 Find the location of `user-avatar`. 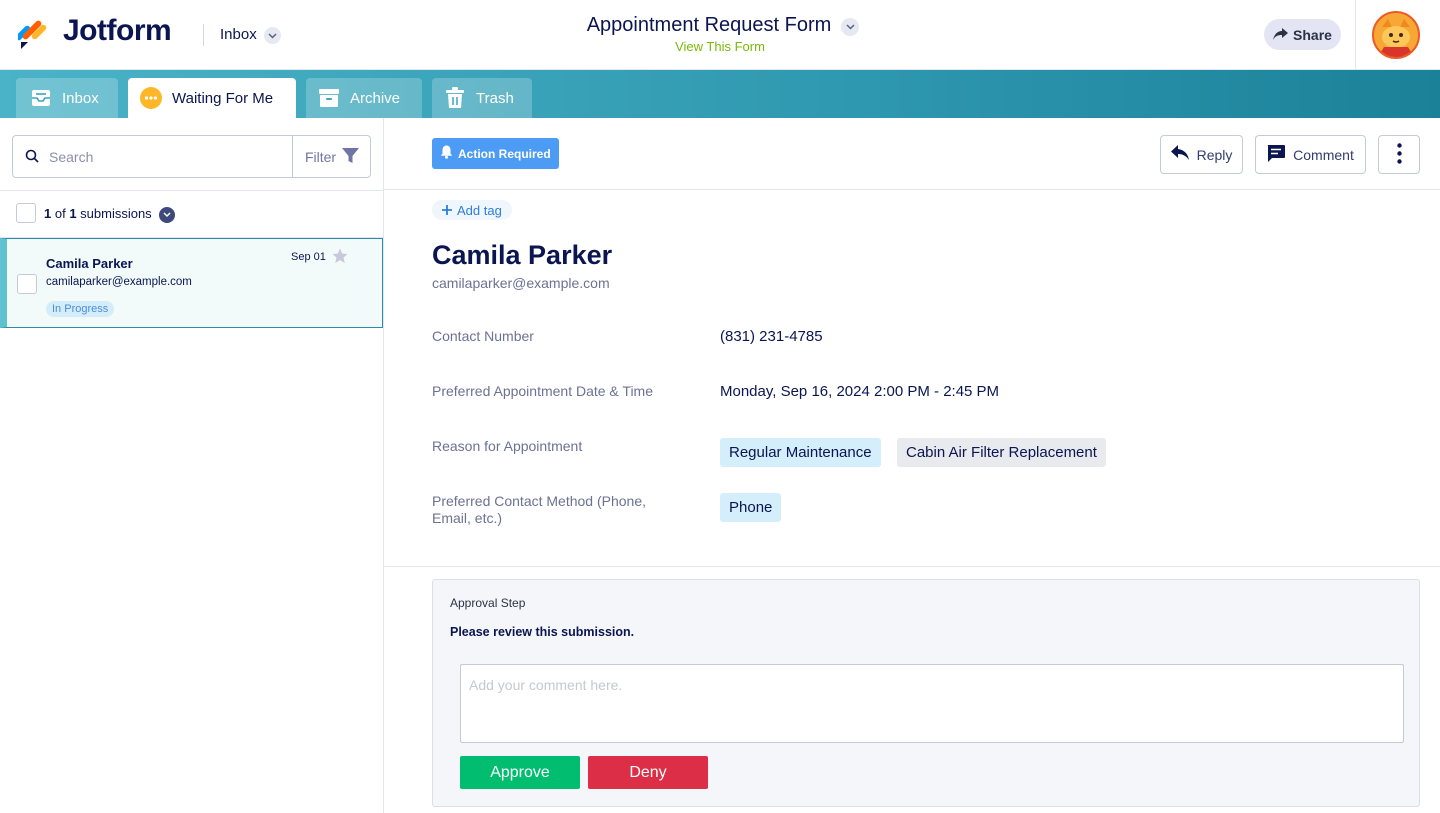

user-avatar is located at coordinates (1396, 35).